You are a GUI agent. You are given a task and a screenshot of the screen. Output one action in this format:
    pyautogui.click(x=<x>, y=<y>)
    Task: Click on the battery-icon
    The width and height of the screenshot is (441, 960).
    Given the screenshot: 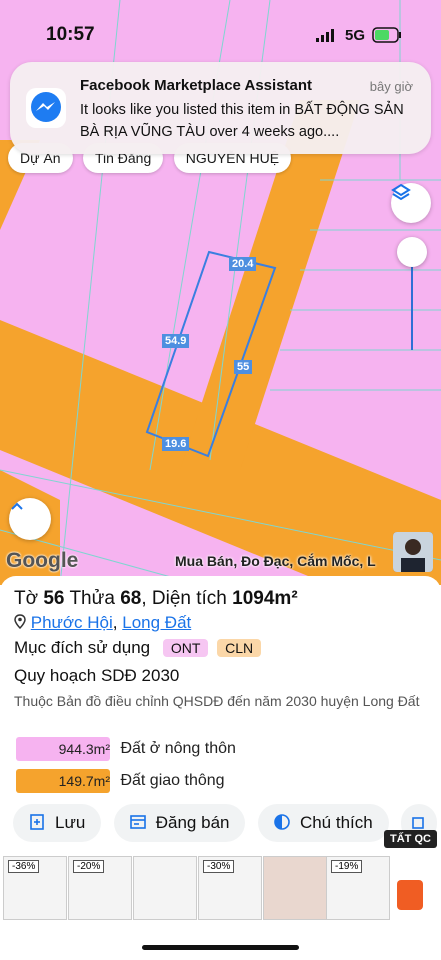 What is the action you would take?
    pyautogui.click(x=386, y=35)
    